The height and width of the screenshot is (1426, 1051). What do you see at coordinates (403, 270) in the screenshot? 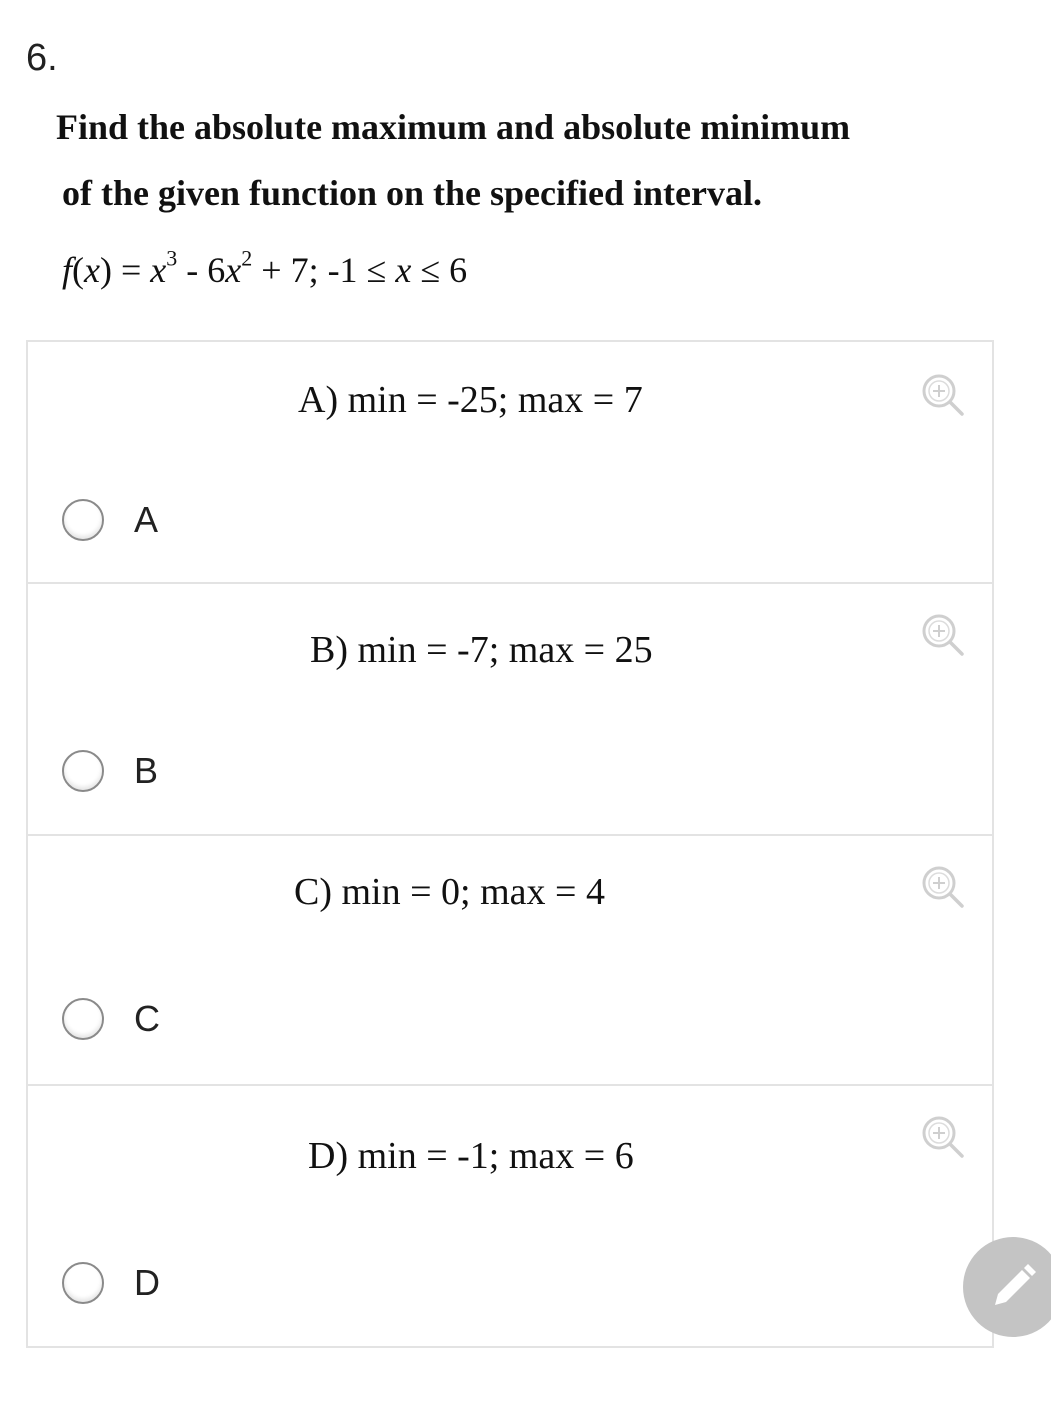
I see `formula-x-mid: x` at bounding box center [403, 270].